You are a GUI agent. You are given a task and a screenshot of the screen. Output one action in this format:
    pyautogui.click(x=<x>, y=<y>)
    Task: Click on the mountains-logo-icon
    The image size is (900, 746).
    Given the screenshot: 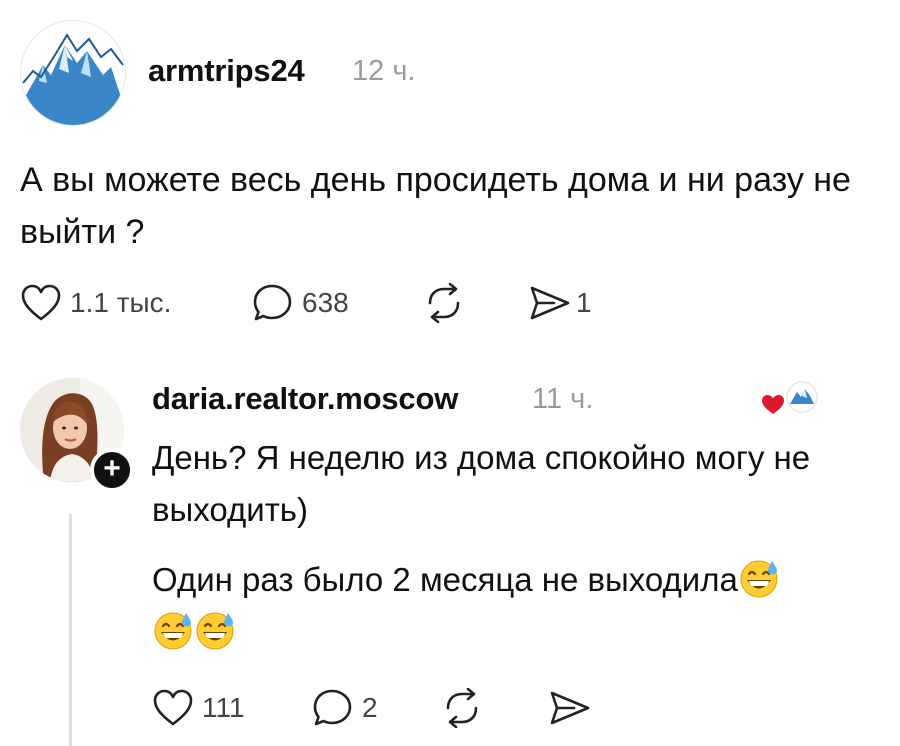 What is the action you would take?
    pyautogui.click(x=73, y=73)
    